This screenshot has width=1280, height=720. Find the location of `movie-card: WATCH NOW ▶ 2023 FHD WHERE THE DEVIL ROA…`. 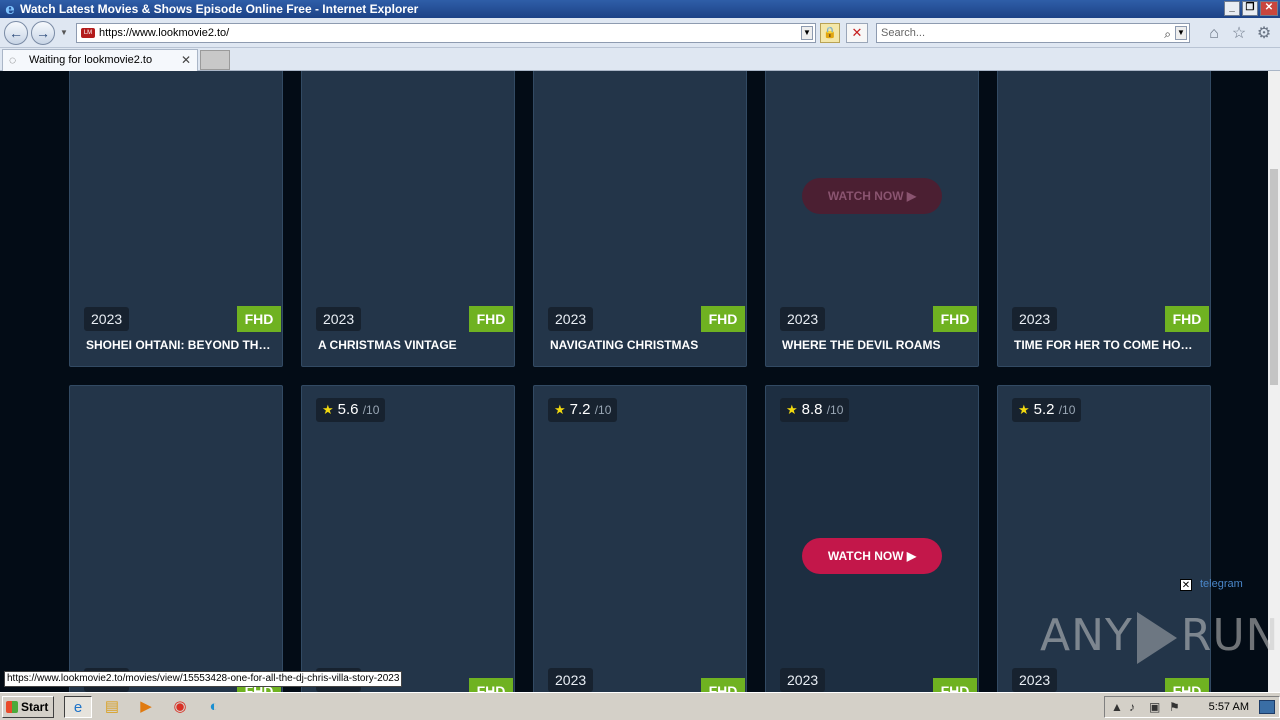

movie-card: WATCH NOW ▶ 2023 FHD WHERE THE DEVIL ROA… is located at coordinates (872, 219).